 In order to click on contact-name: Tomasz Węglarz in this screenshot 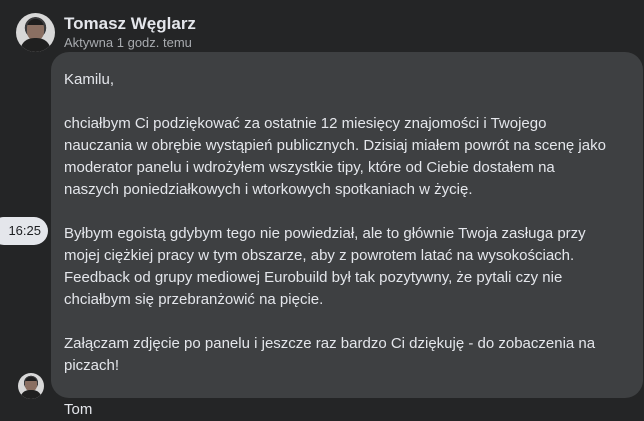, I will do `click(130, 24)`.